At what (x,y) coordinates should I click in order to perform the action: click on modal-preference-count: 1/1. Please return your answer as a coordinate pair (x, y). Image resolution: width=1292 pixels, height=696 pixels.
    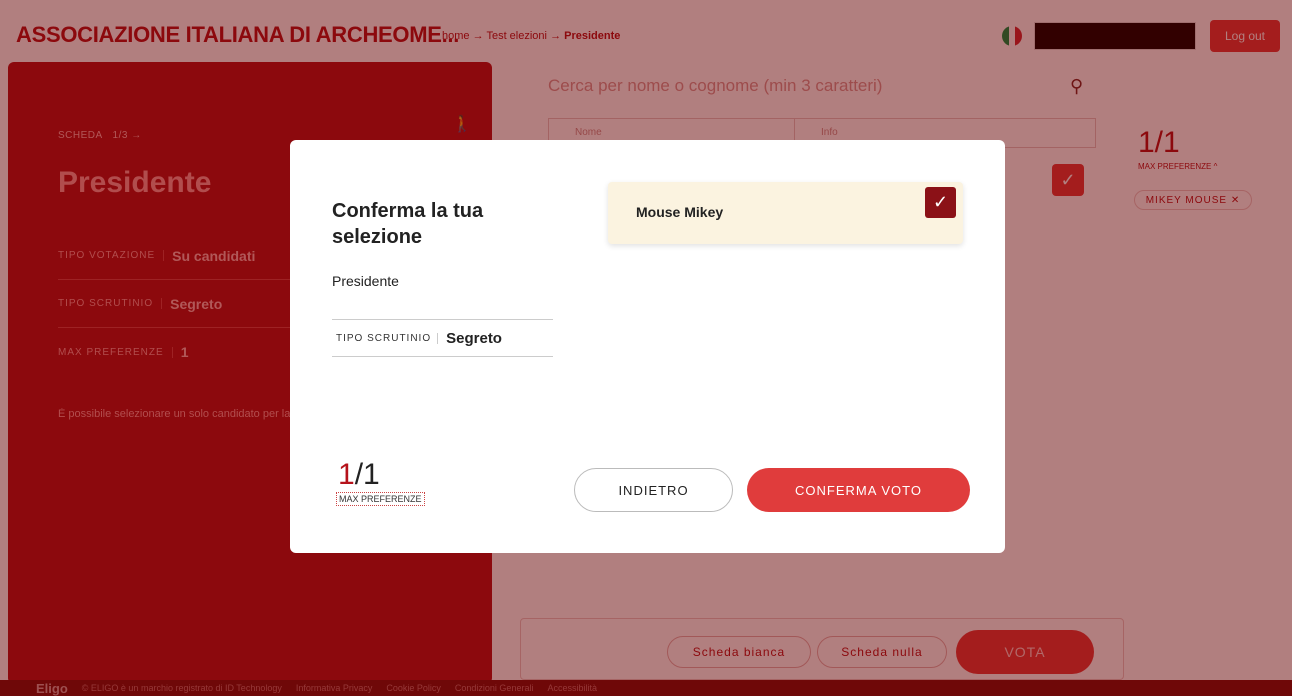
    Looking at the image, I should click on (359, 475).